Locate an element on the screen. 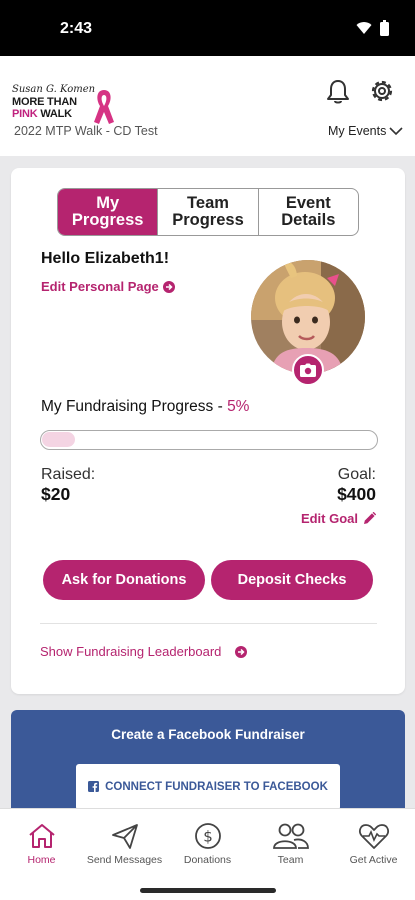 This screenshot has width=415, height=900. tab-team-progress: Team Progress is located at coordinates (208, 212).